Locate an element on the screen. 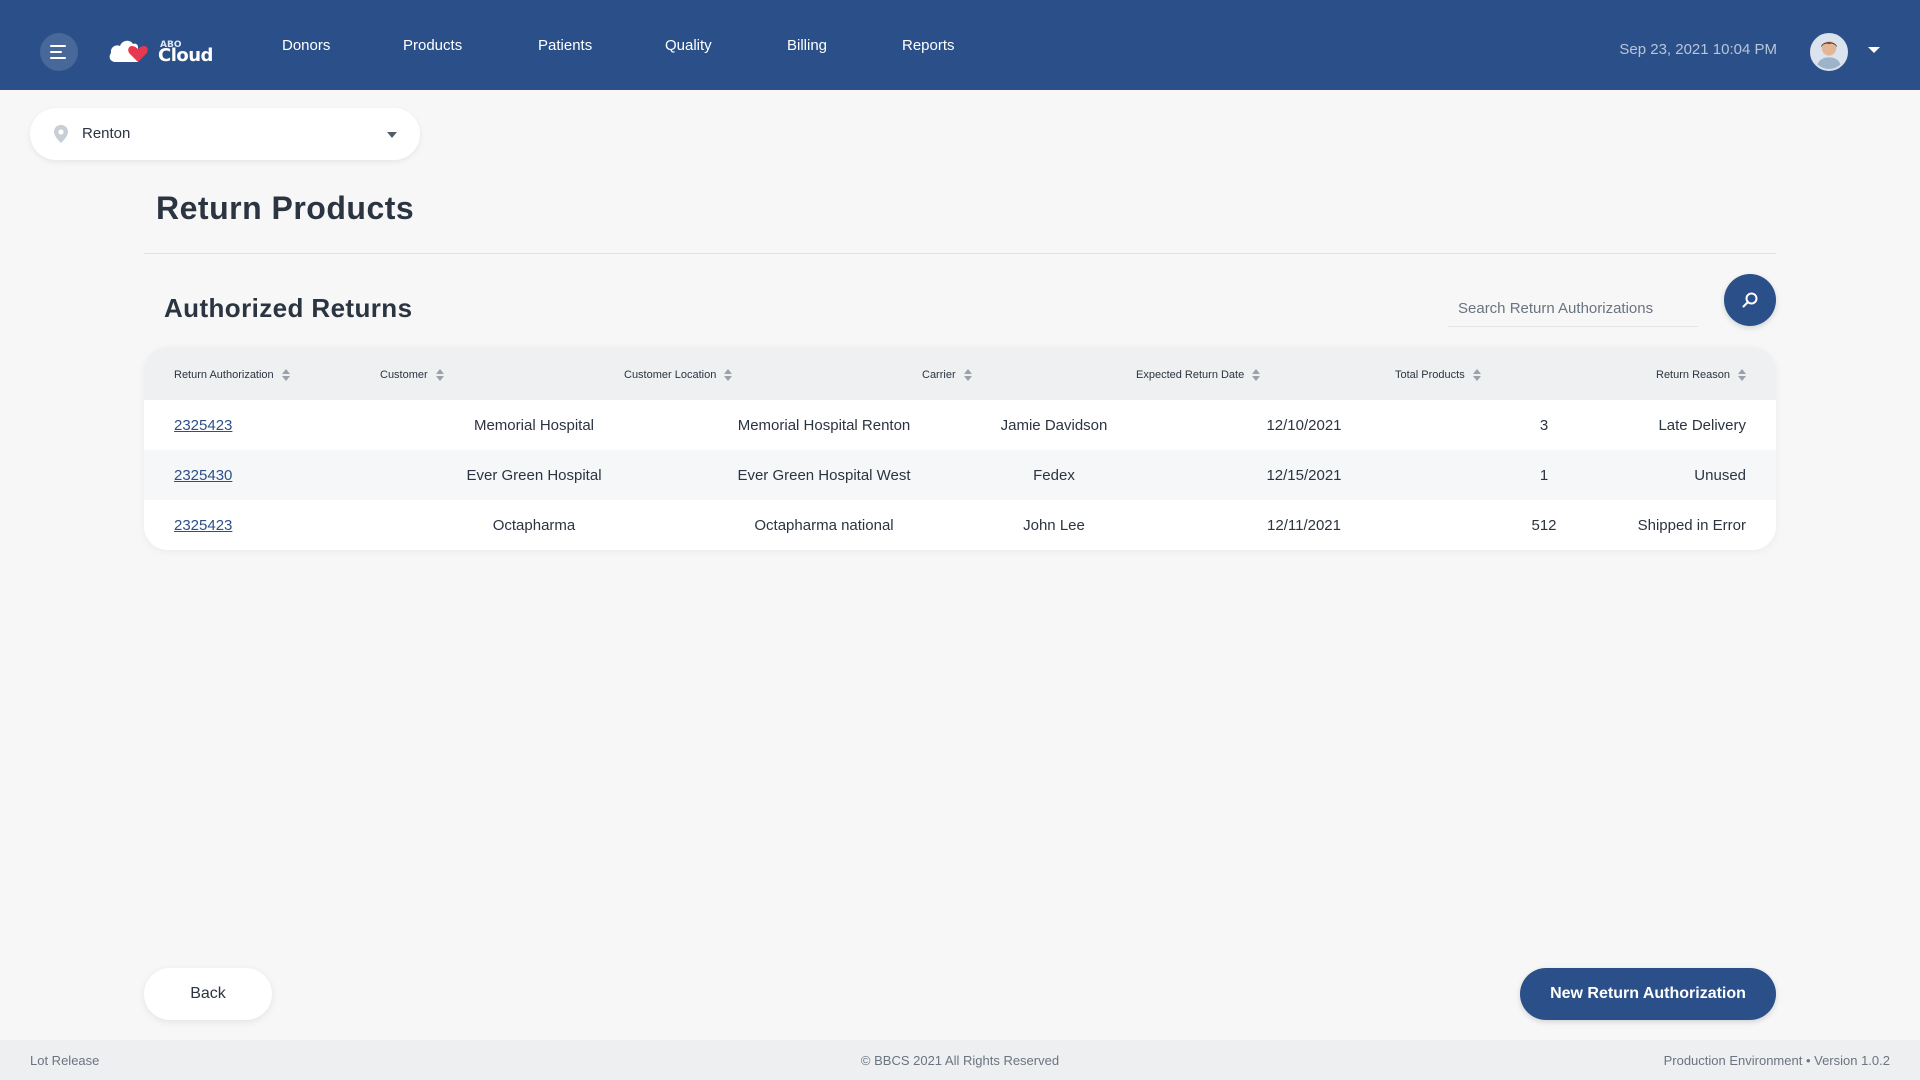 The height and width of the screenshot is (1080, 1920). search-button is located at coordinates (1750, 300).